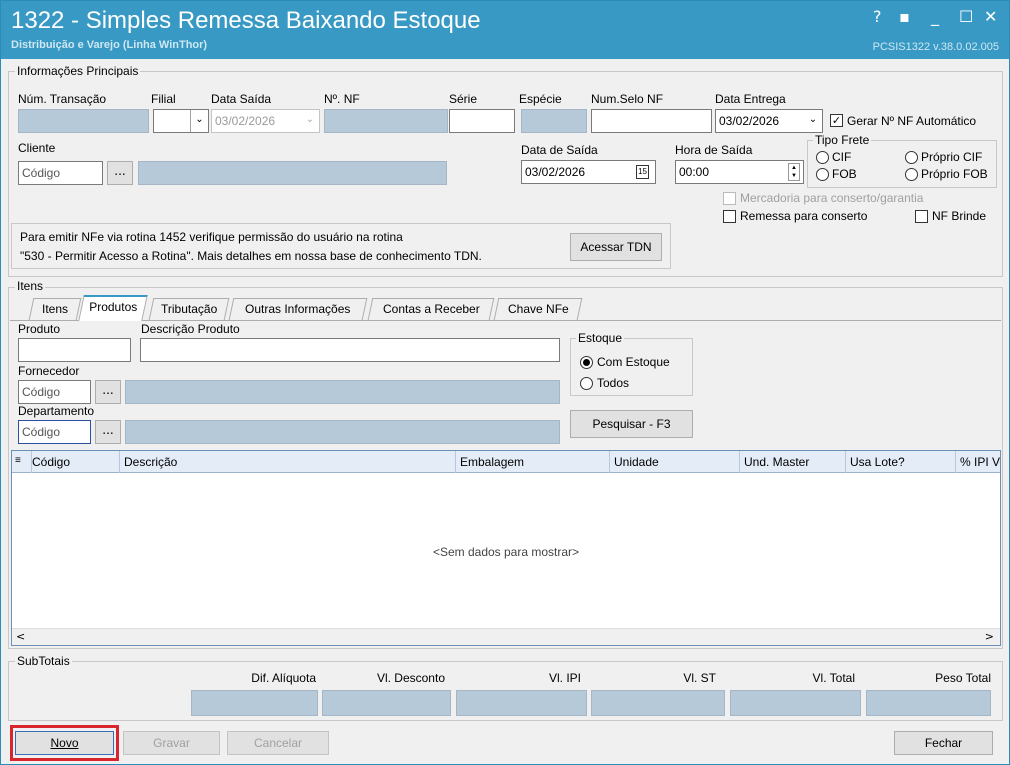  Describe the element at coordinates (911, 157) in the screenshot. I see `proprio-cif-radio` at that location.